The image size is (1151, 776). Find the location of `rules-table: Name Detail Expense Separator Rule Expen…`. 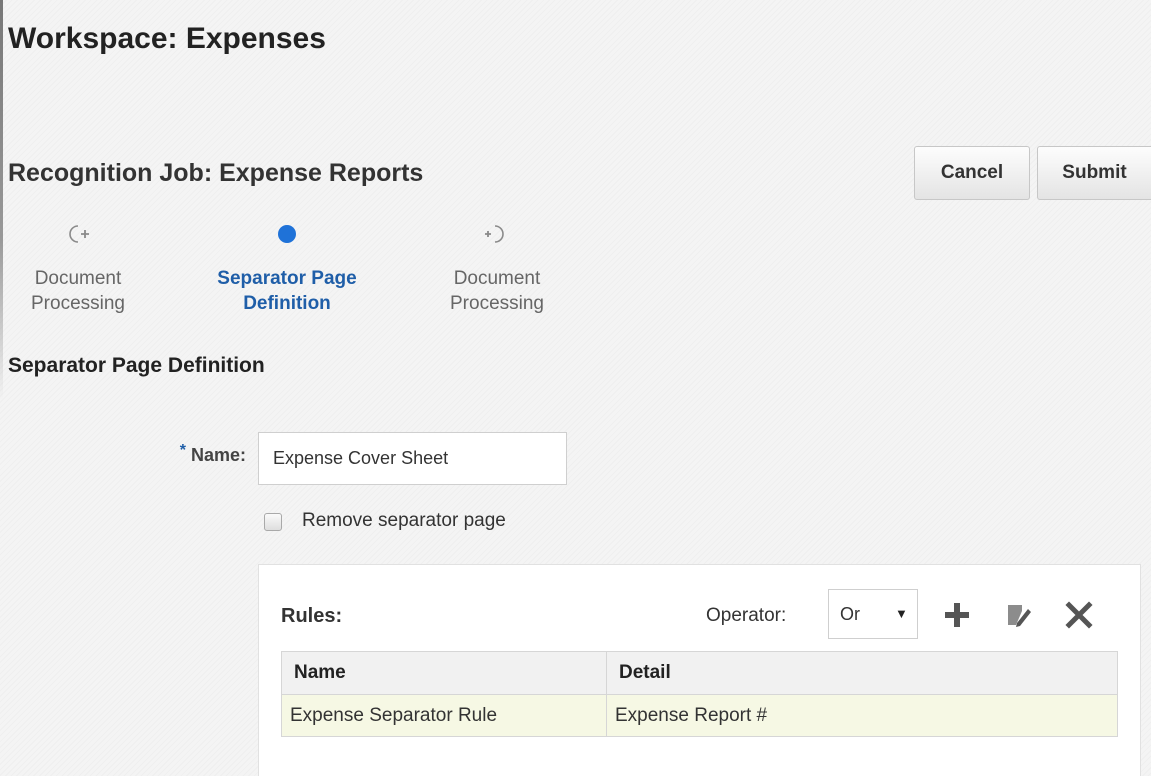

rules-table: Name Detail Expense Separator Rule Expen… is located at coordinates (699, 694).